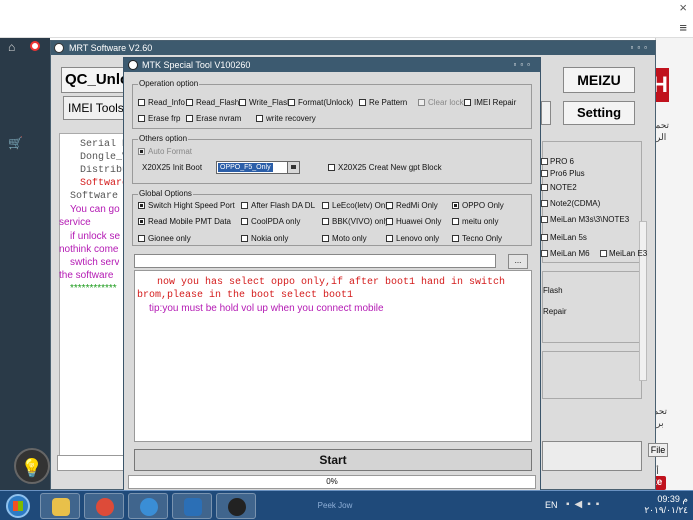 Image resolution: width=693 pixels, height=520 pixels. I want to click on browser-menu-icon: ≡, so click(683, 27).